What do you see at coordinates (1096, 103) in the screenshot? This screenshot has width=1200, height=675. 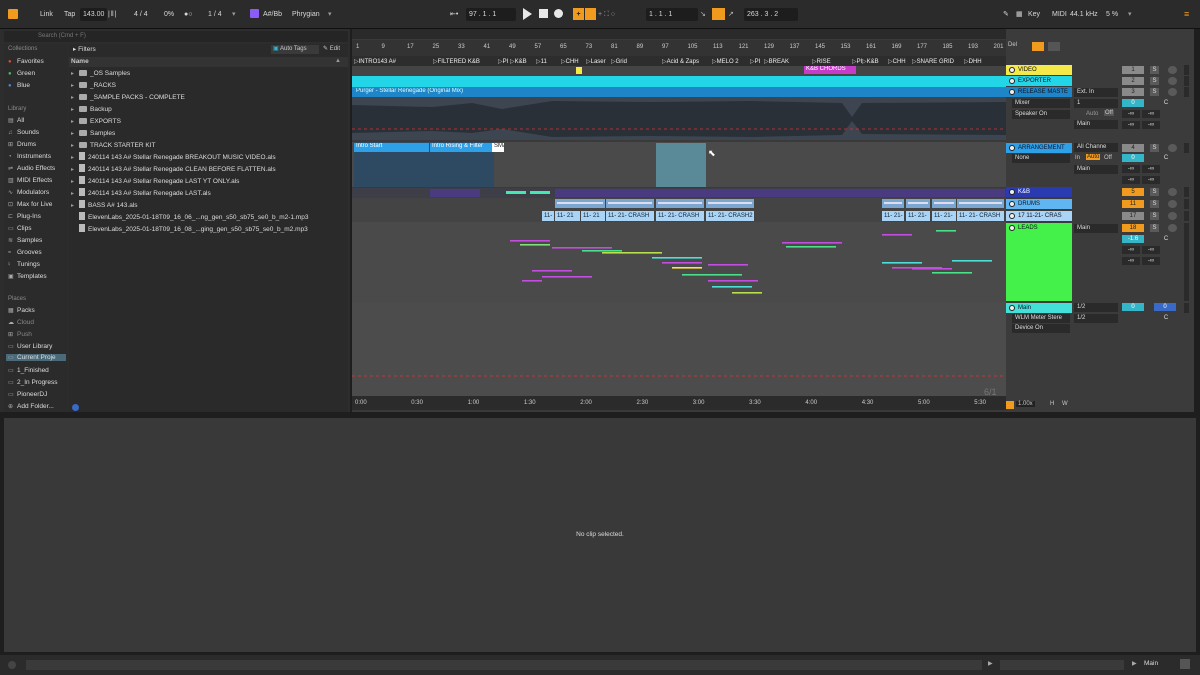 I see `input-channel-select: 1` at bounding box center [1096, 103].